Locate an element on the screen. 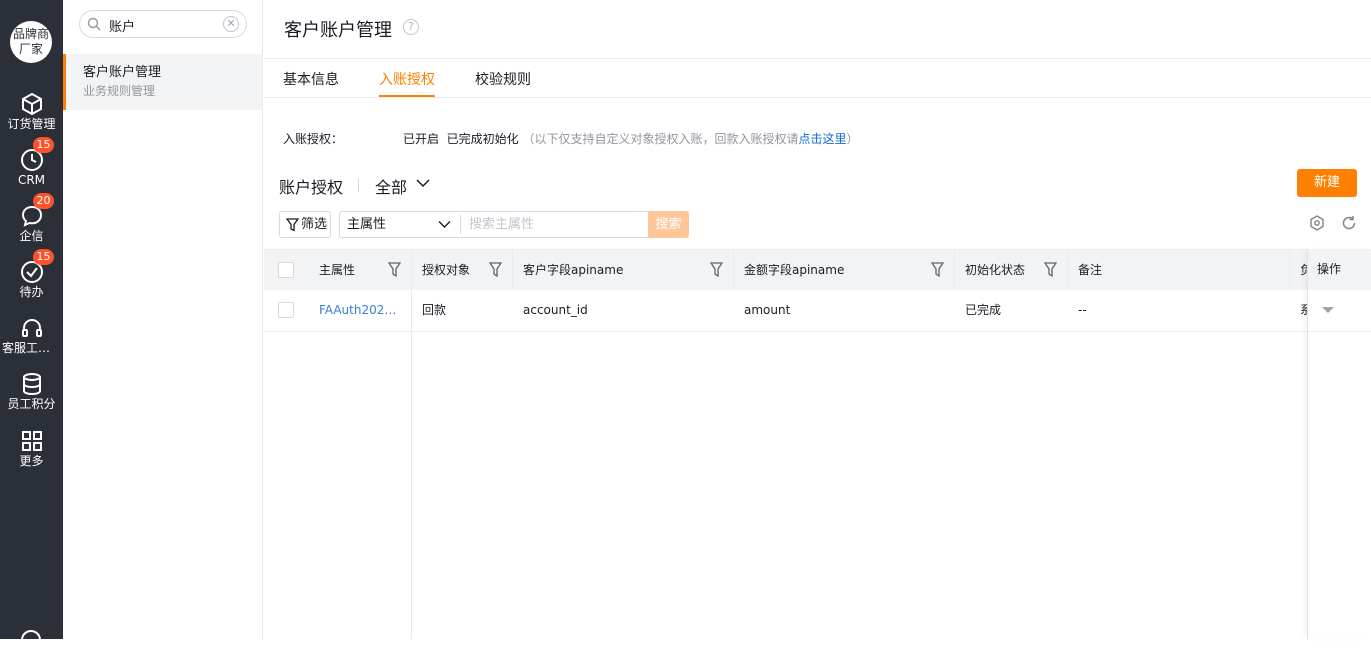 The height and width of the screenshot is (650, 1371). nav-item-more: 更多 is located at coordinates (31, 455).